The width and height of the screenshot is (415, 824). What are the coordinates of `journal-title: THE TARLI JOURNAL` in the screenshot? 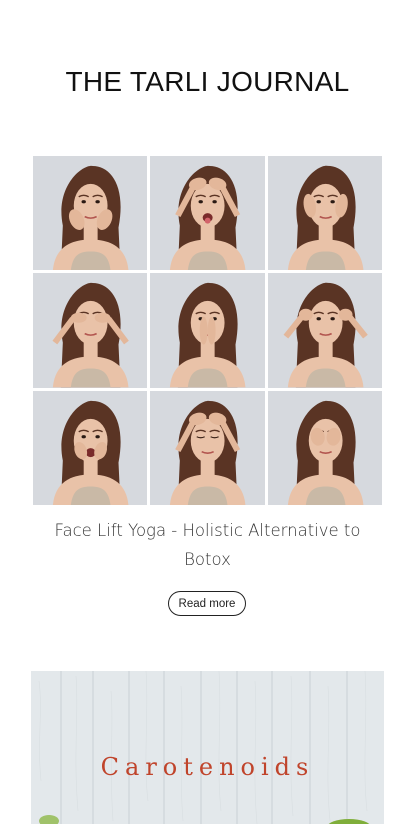 It's located at (207, 81).